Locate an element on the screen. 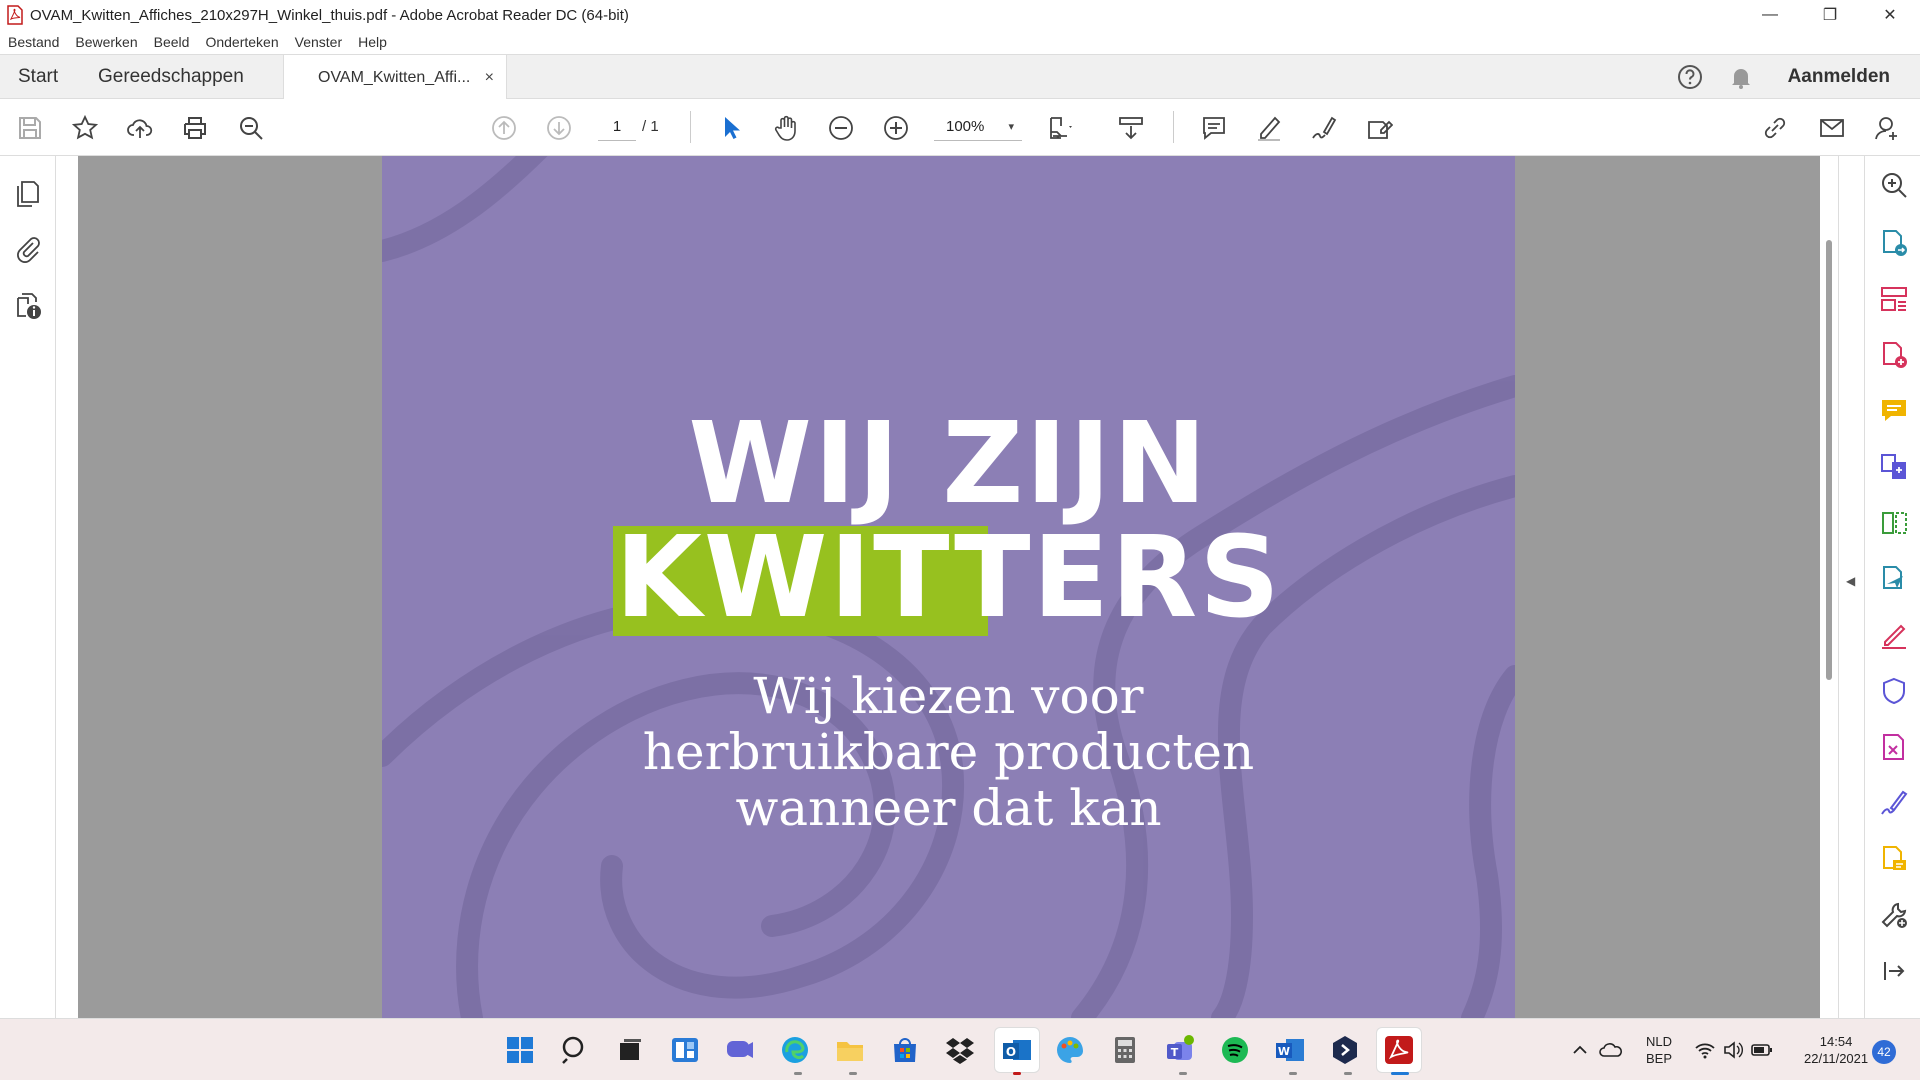  dropbox-icon is located at coordinates (960, 1050).